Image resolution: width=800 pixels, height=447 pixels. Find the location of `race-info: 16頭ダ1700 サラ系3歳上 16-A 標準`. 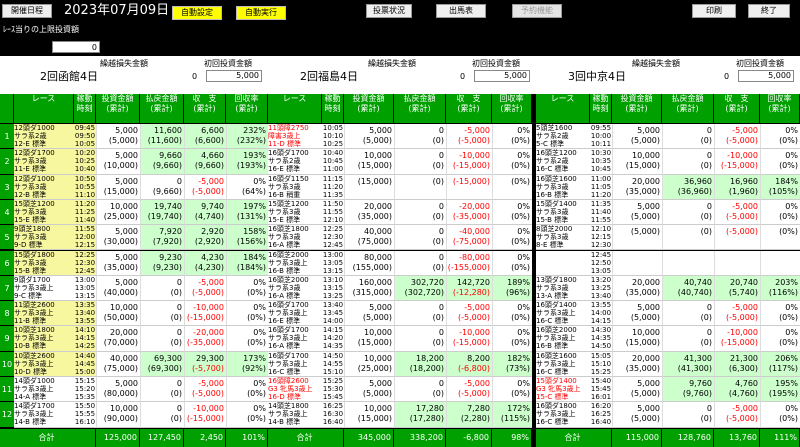

race-info: 16頭ダ1700 サラ系3歳上 16-A 標準 is located at coordinates (295, 339).